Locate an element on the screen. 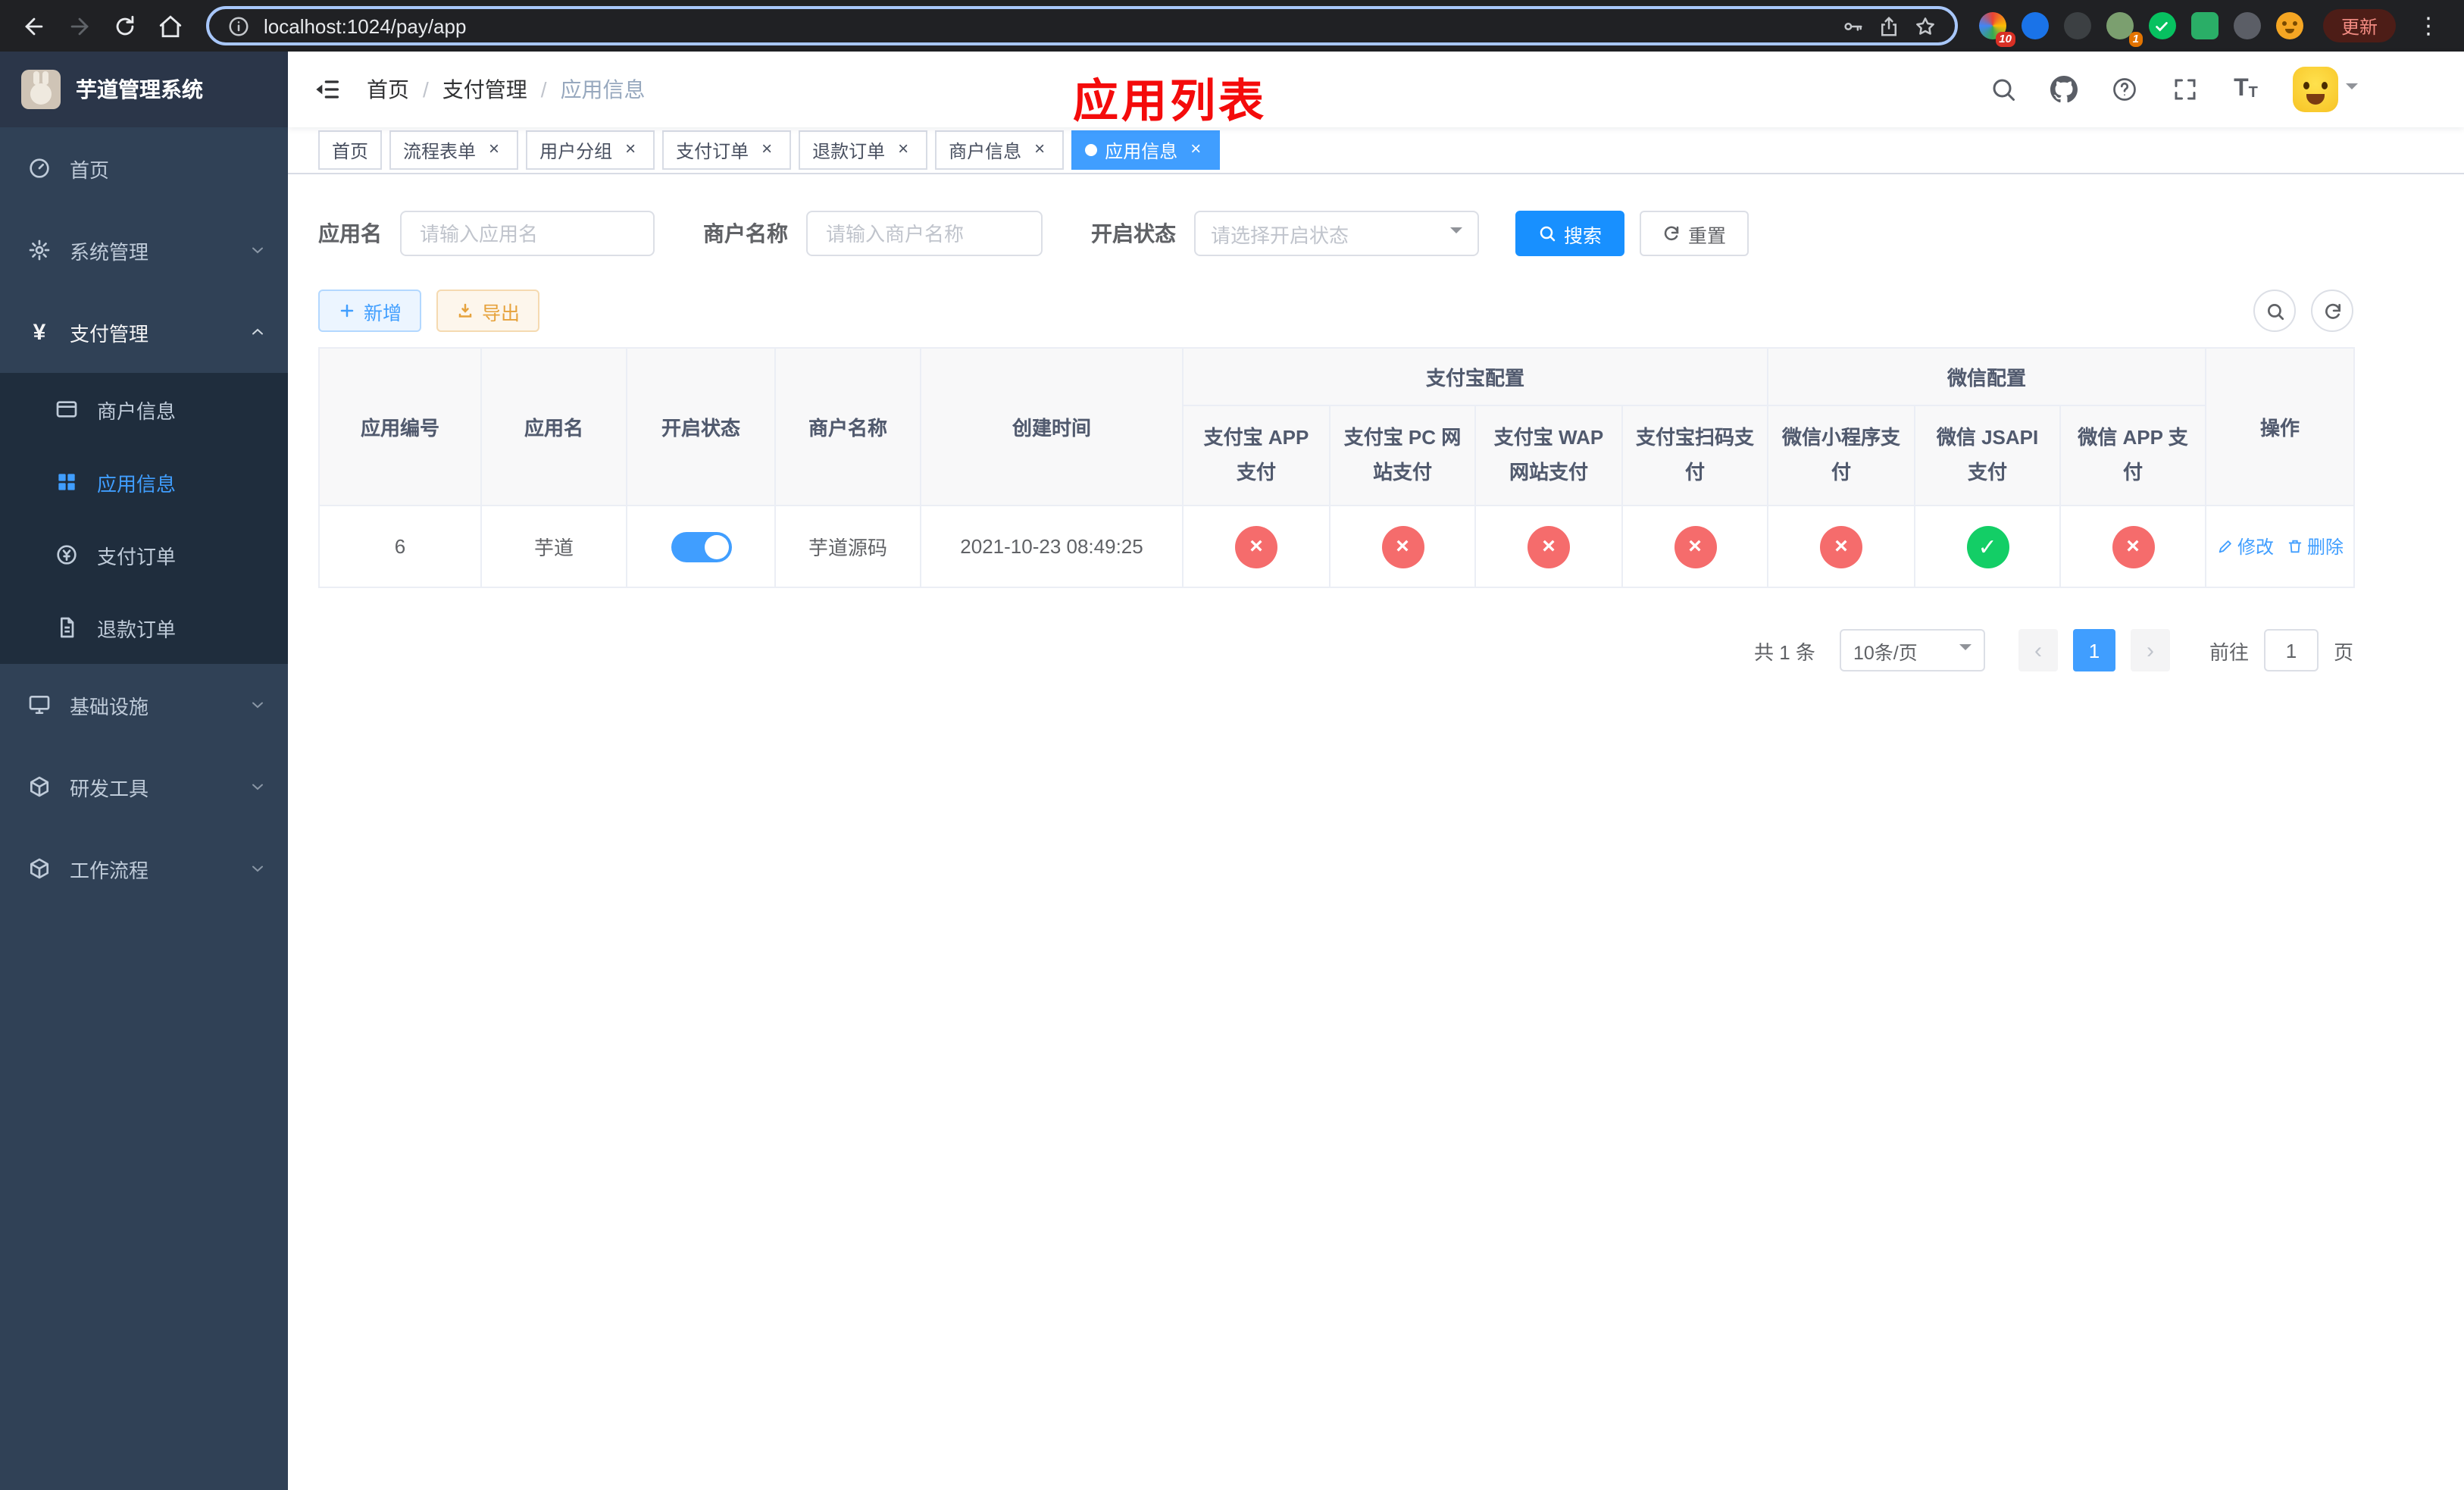 Image resolution: width=2464 pixels, height=1490 pixels. refresh-table-button is located at coordinates (2332, 311).